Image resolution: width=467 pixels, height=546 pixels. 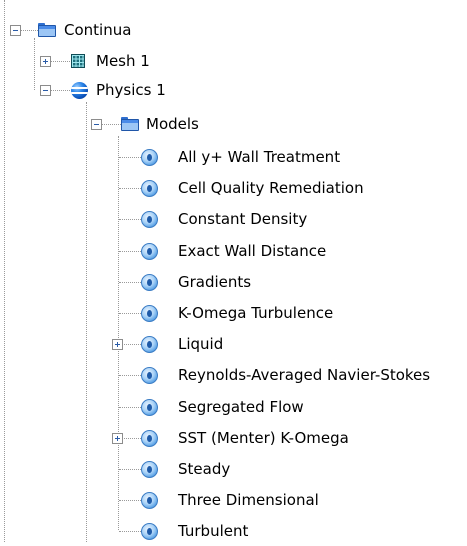 I want to click on tree-node-label: Turbulent, so click(x=213, y=531).